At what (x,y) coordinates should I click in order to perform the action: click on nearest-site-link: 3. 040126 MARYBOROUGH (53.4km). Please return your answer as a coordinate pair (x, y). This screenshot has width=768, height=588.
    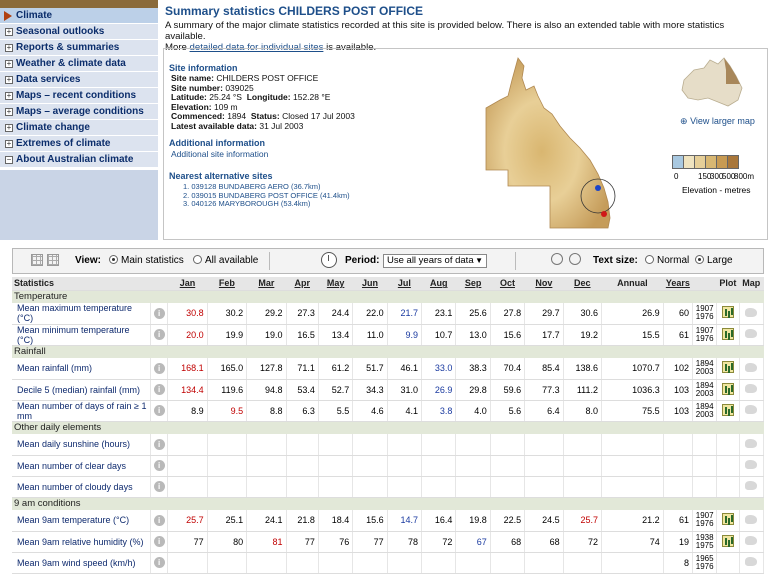
    Looking at the image, I should click on (266, 204).